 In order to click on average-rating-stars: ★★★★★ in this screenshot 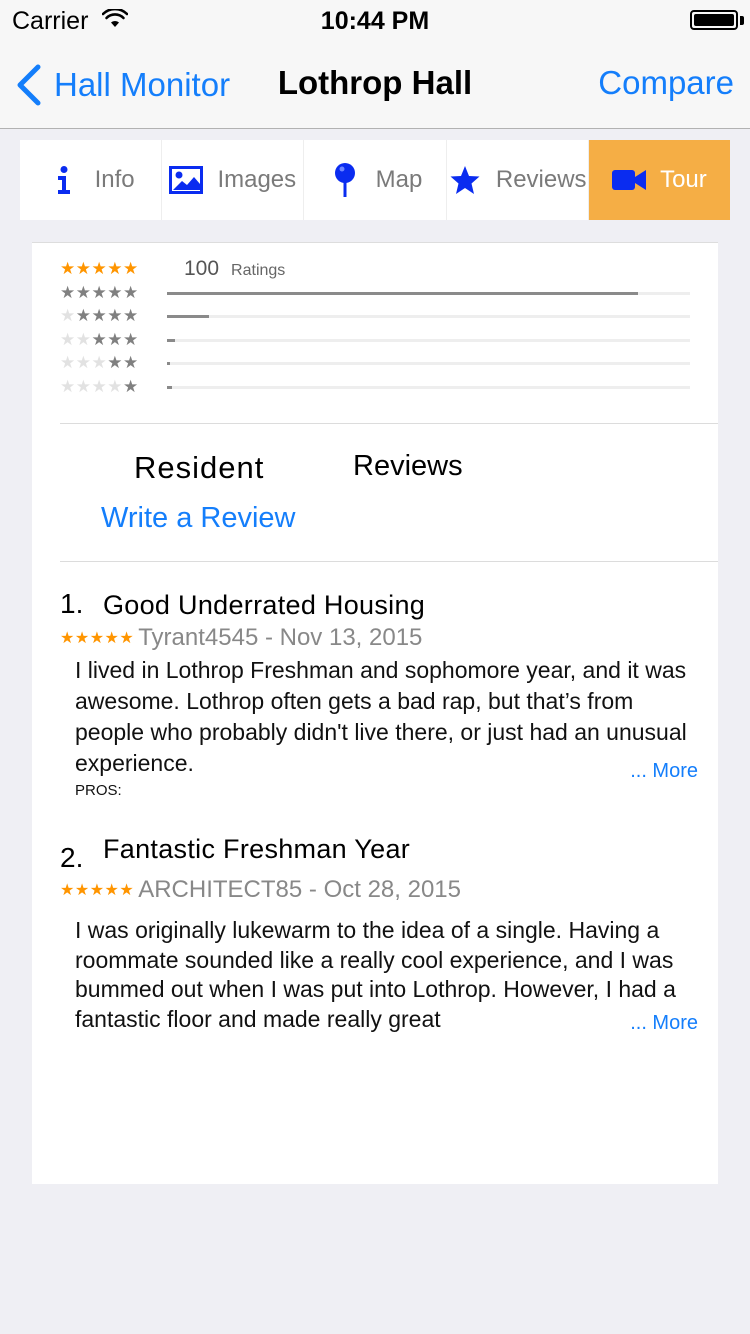, I will do `click(99, 268)`.